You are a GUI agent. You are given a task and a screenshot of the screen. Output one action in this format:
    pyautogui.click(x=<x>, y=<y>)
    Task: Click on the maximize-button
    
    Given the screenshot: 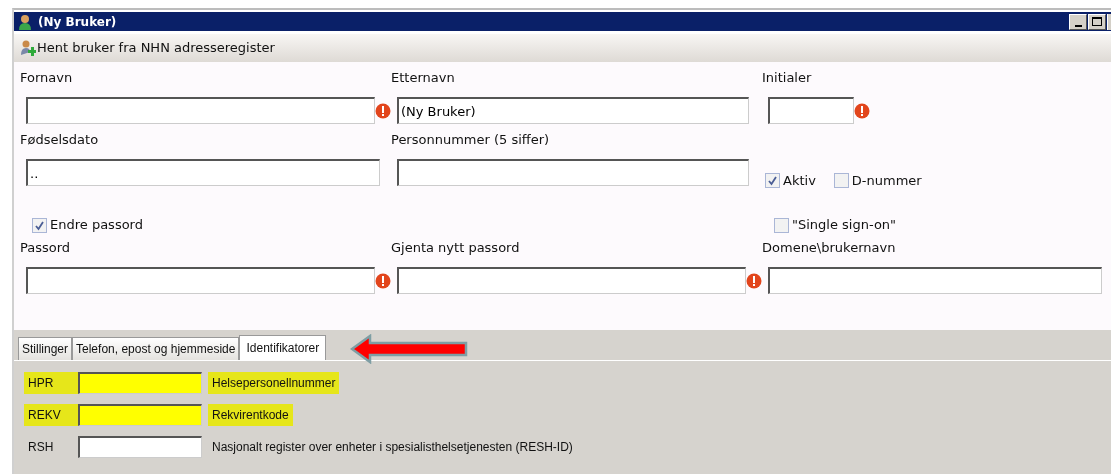 What is the action you would take?
    pyautogui.click(x=1097, y=21)
    